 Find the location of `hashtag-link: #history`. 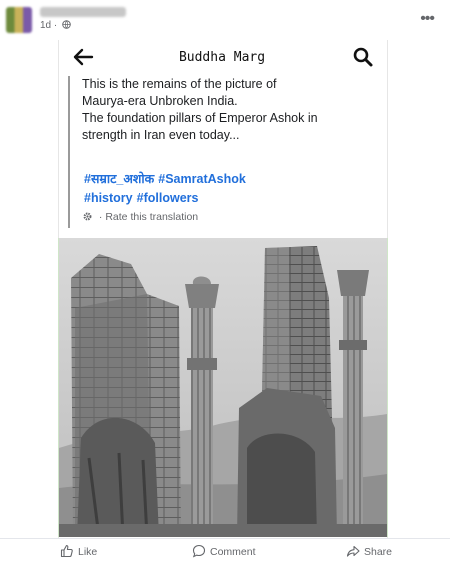

hashtag-link: #history is located at coordinates (108, 198).